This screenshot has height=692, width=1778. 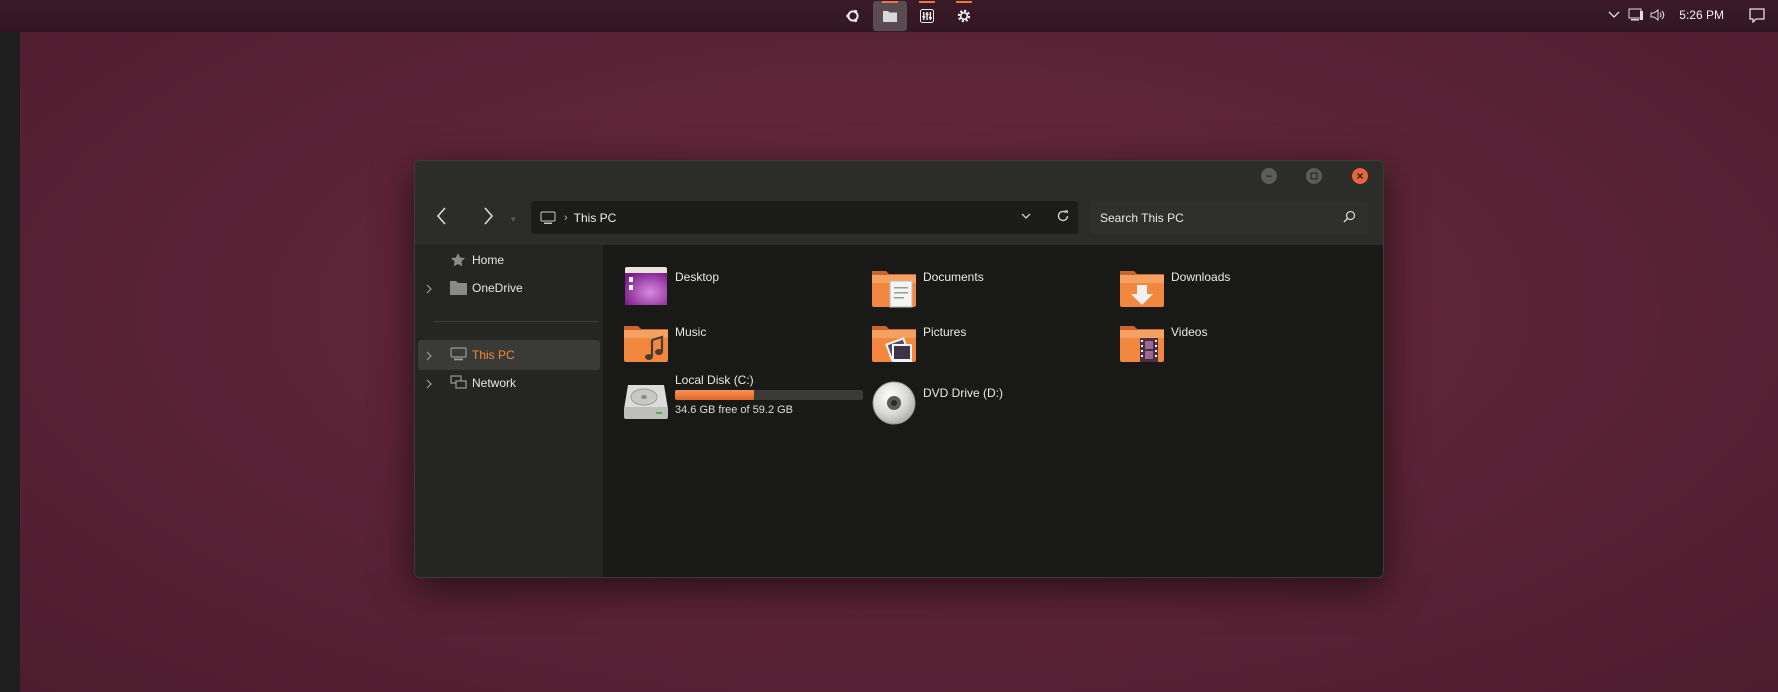 I want to click on sidebar-item-label: Home, so click(x=488, y=260).